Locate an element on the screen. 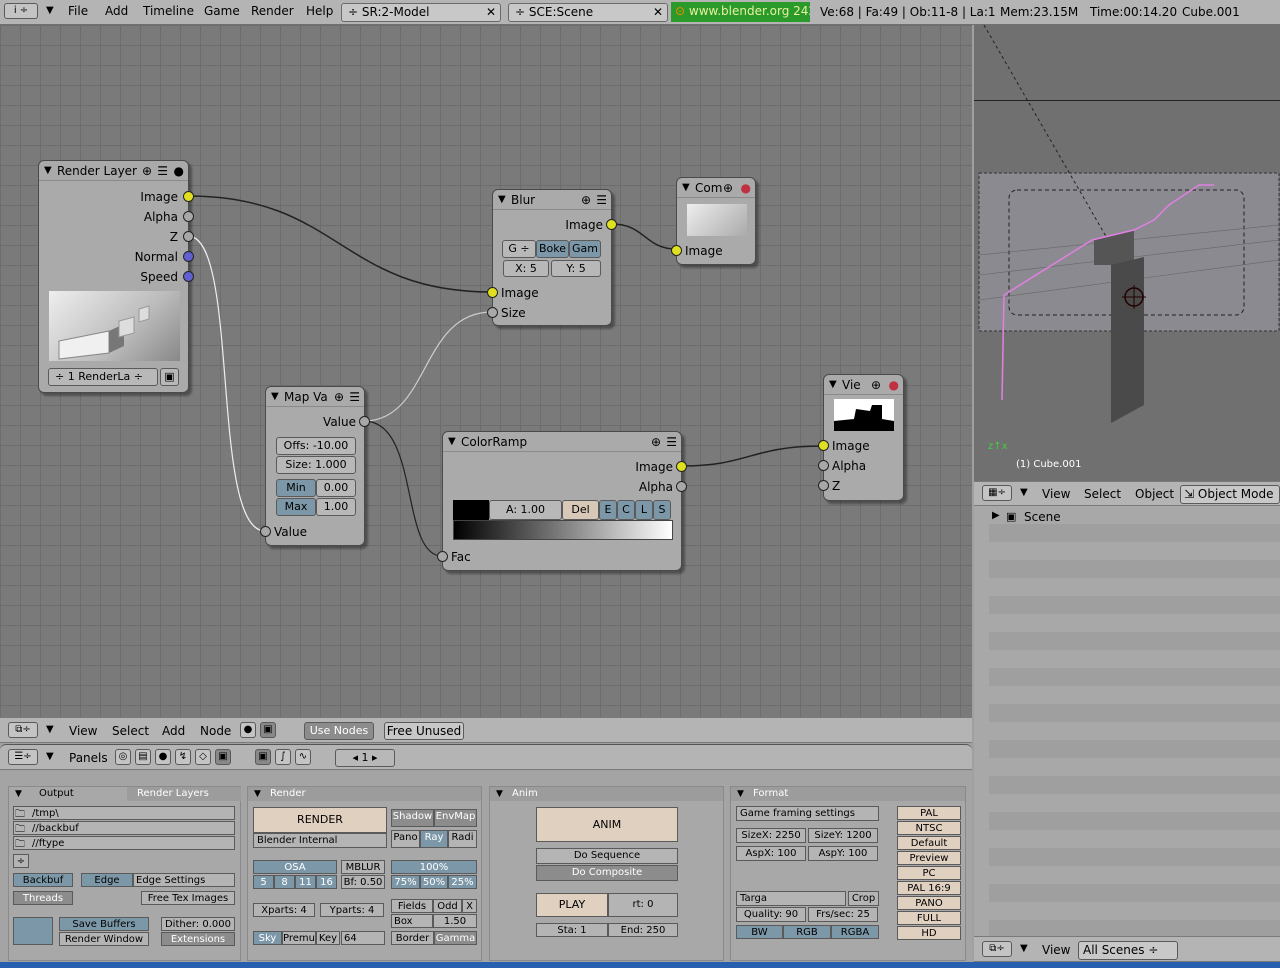 The image size is (1280, 968). dispview-grid-icon is located at coordinates (33, 931).